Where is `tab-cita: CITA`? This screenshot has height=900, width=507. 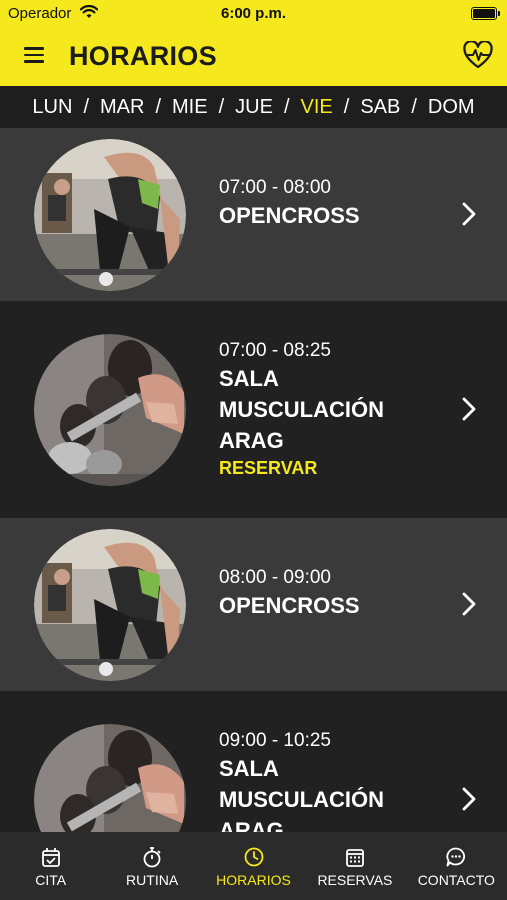 tab-cita: CITA is located at coordinates (50, 866).